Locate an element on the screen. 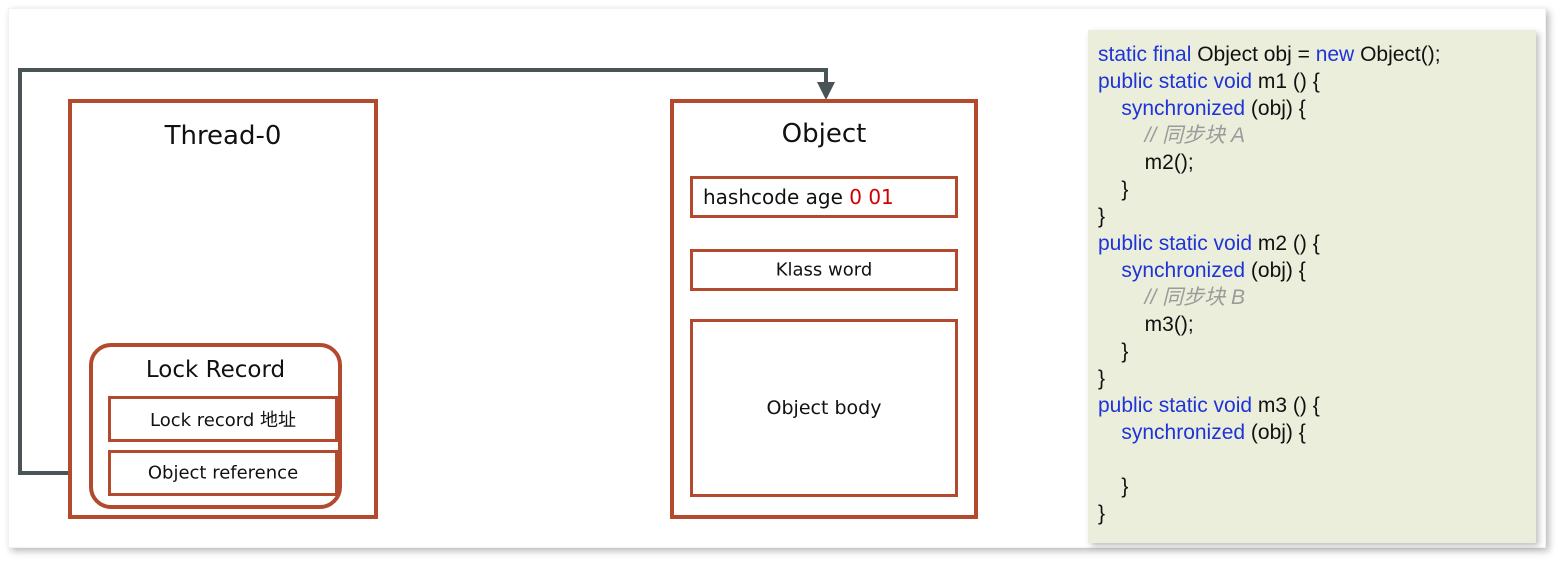  code-text: m3 () { is located at coordinates (1286, 405).